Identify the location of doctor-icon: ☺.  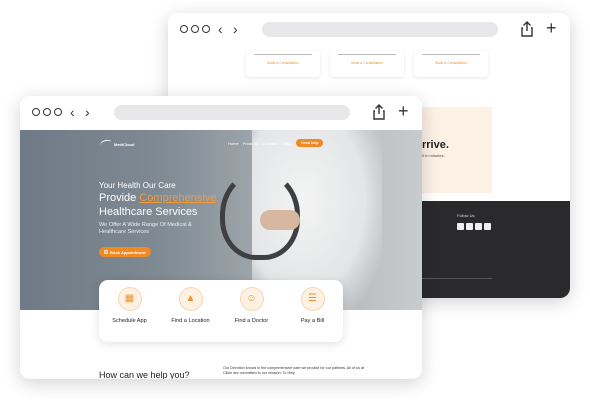
(251, 299).